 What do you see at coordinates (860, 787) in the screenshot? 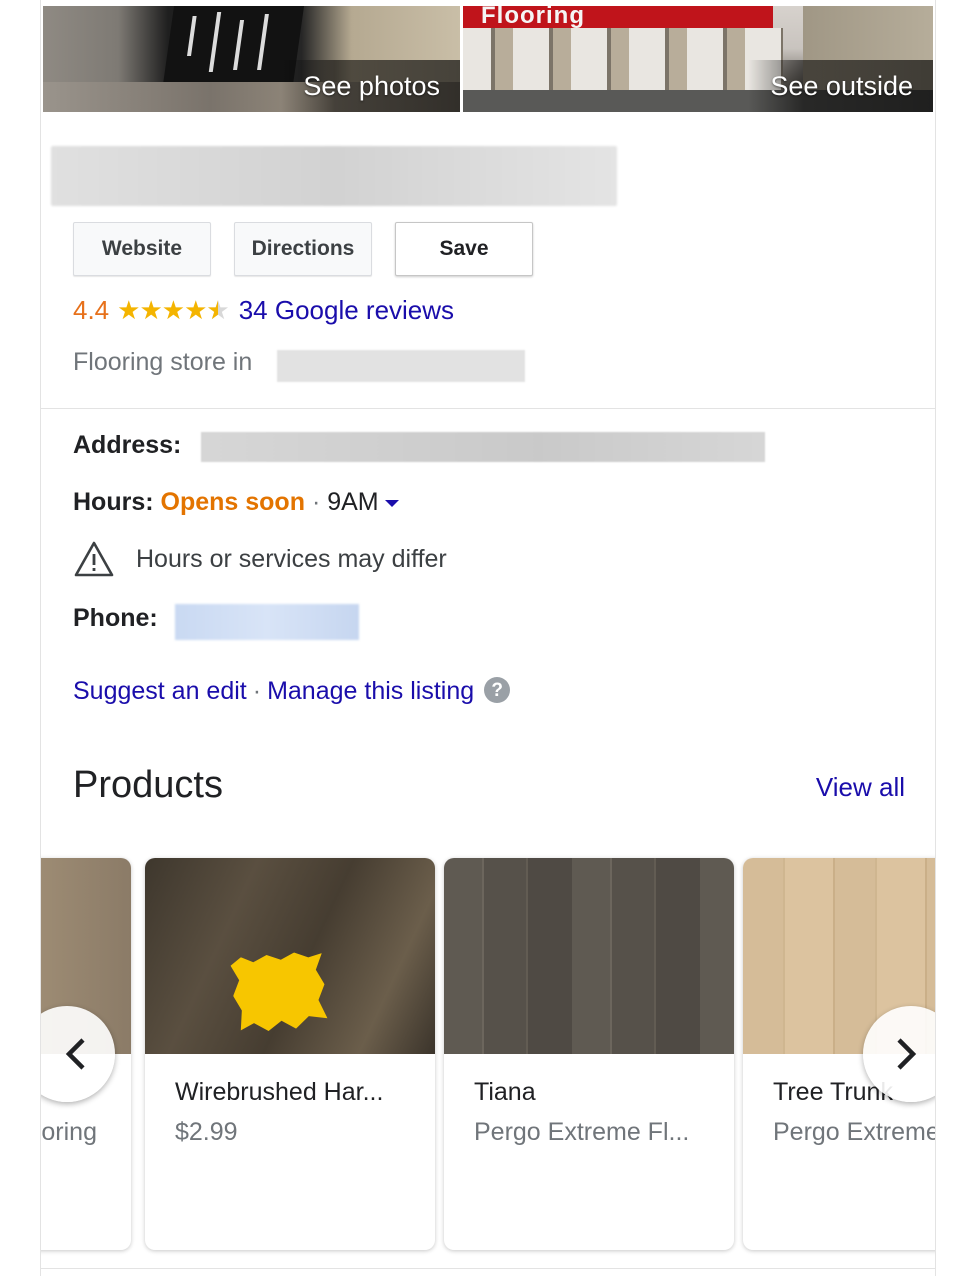
I see `view-all-link: View all` at bounding box center [860, 787].